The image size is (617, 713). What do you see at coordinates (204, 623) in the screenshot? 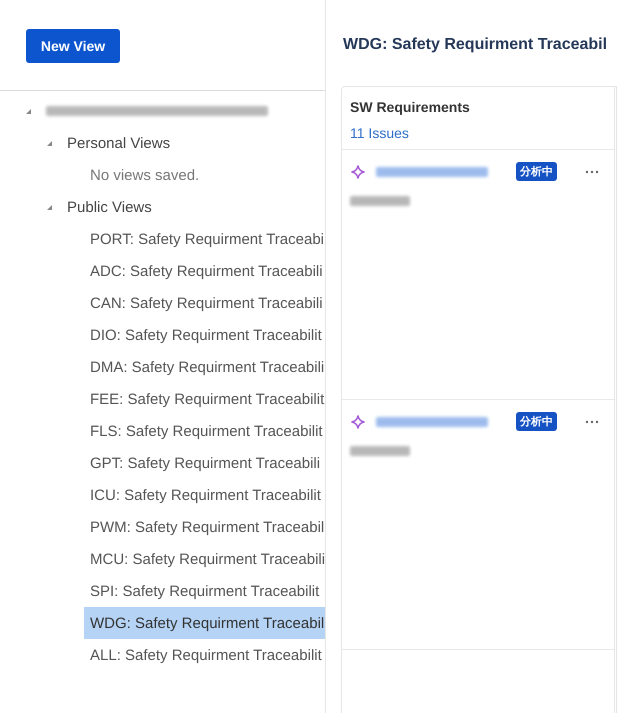
I see `view-item: WDG: Safety Requirment Traceabil` at bounding box center [204, 623].